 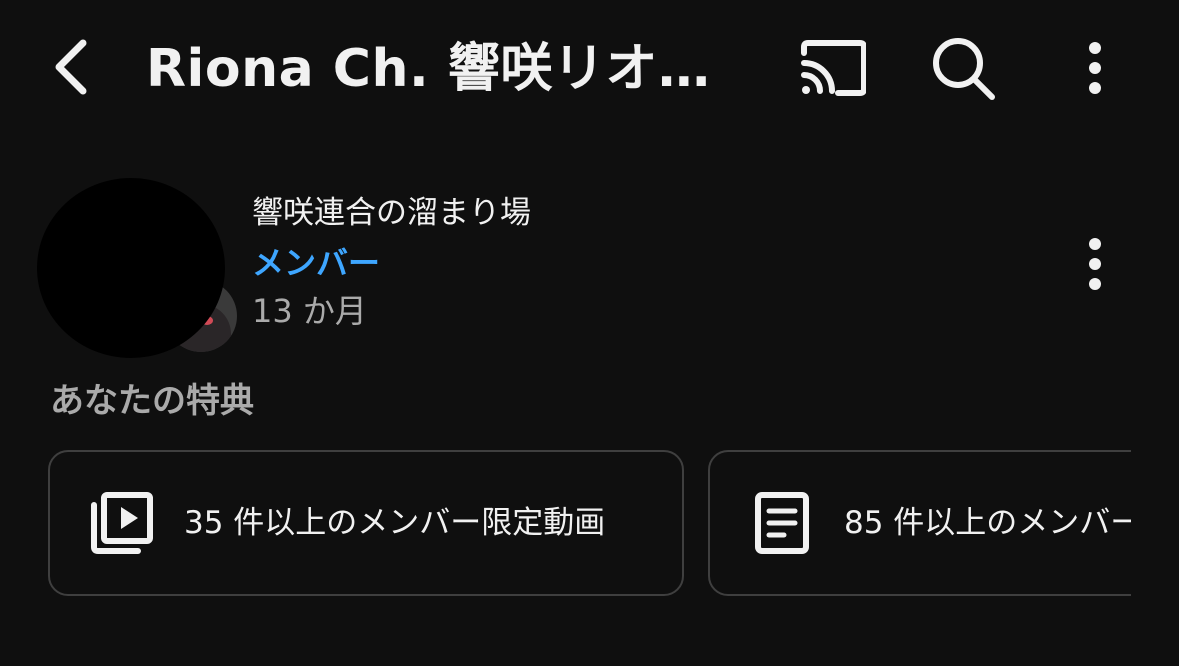 I want to click on perk-label: 35 件以上のメンバー限定動画, so click(x=395, y=523).